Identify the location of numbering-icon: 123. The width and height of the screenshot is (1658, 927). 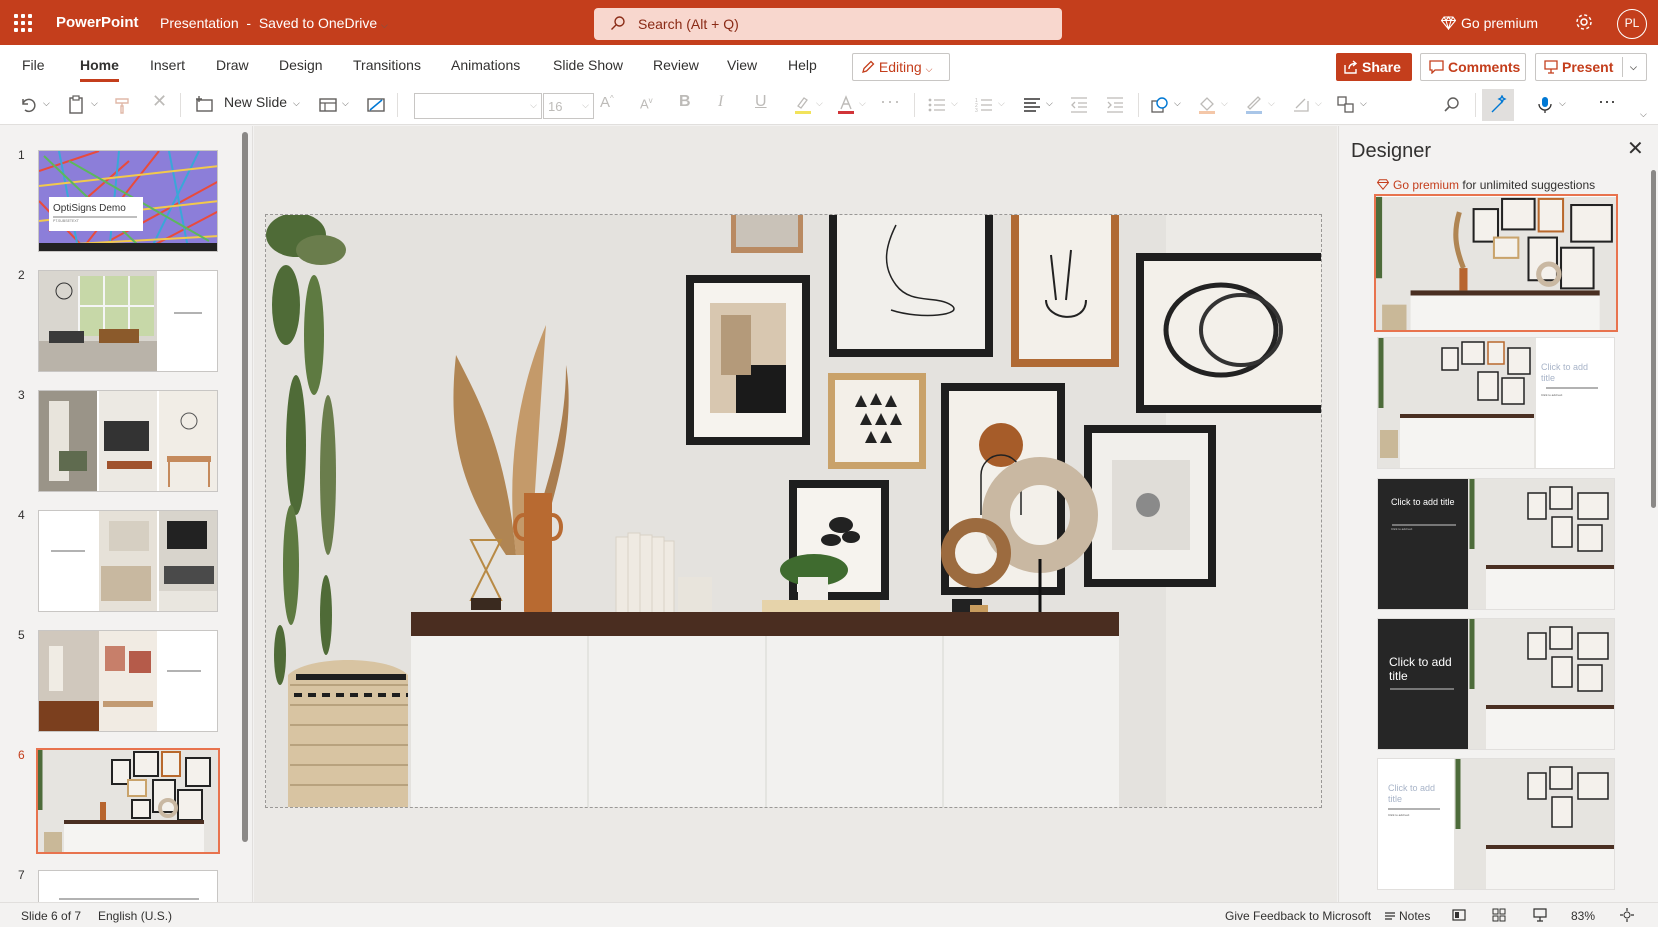
(984, 105).